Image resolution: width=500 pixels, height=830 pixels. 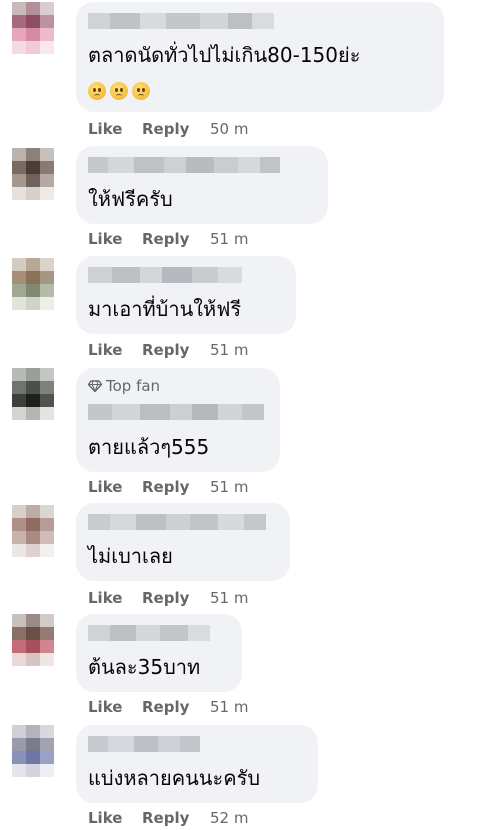 What do you see at coordinates (202, 185) in the screenshot?
I see `comment-bubble: ให้ฟรีครับ` at bounding box center [202, 185].